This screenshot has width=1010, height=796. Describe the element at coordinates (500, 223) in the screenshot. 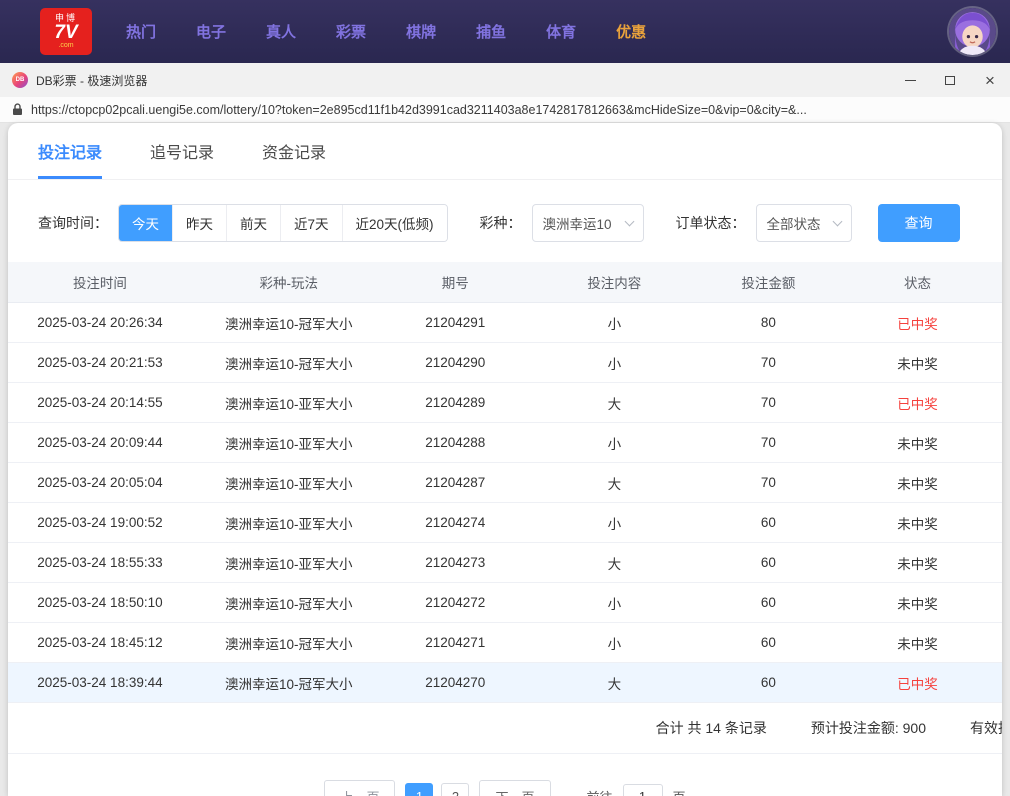

I see `lottery-filter-label: 彩种：` at that location.